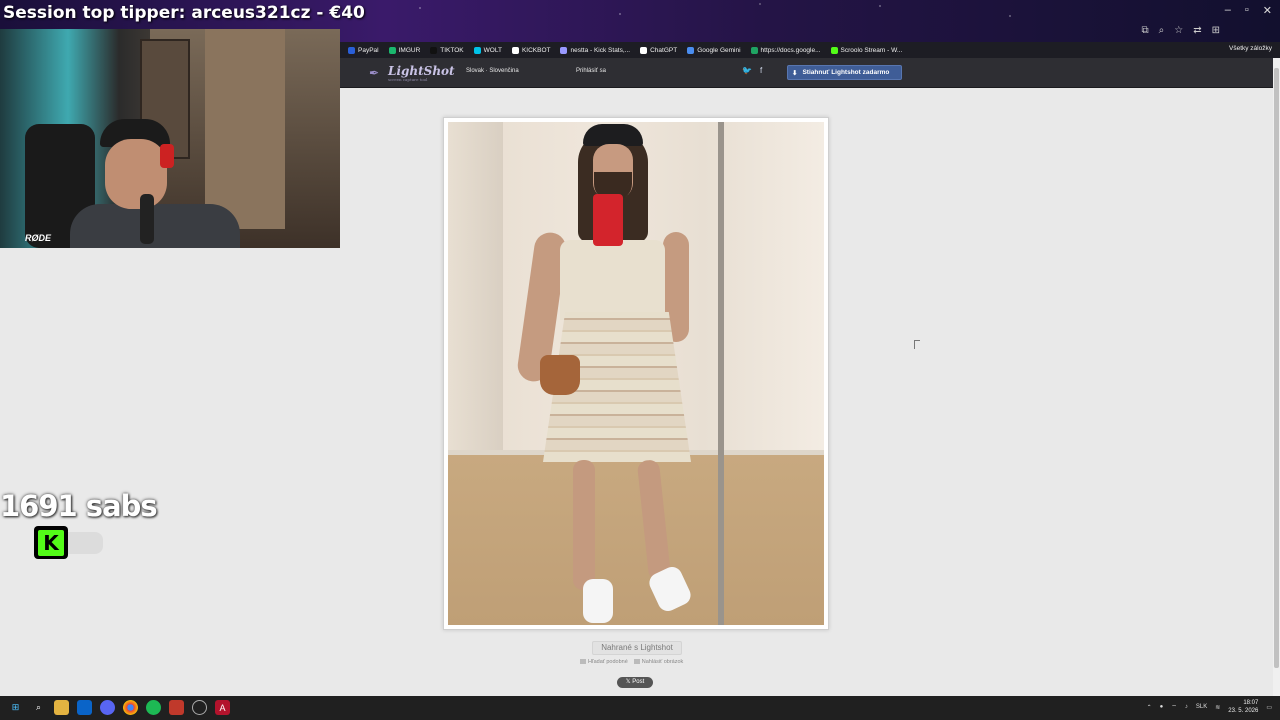 The height and width of the screenshot is (720, 1280). I want to click on webcam-streamer-body, so click(155, 226).